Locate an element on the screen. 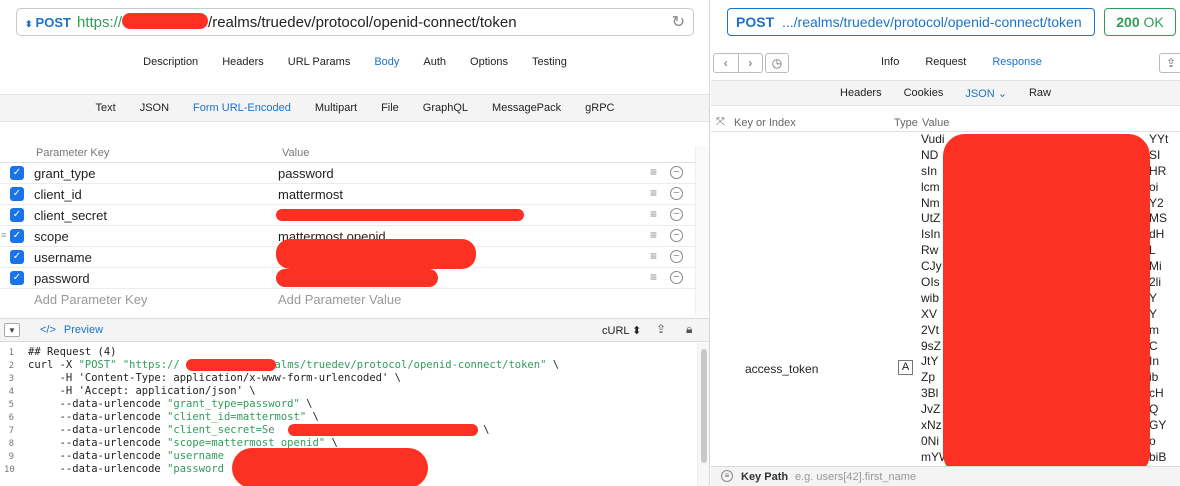  status-badge: 200 OK is located at coordinates (1140, 22).